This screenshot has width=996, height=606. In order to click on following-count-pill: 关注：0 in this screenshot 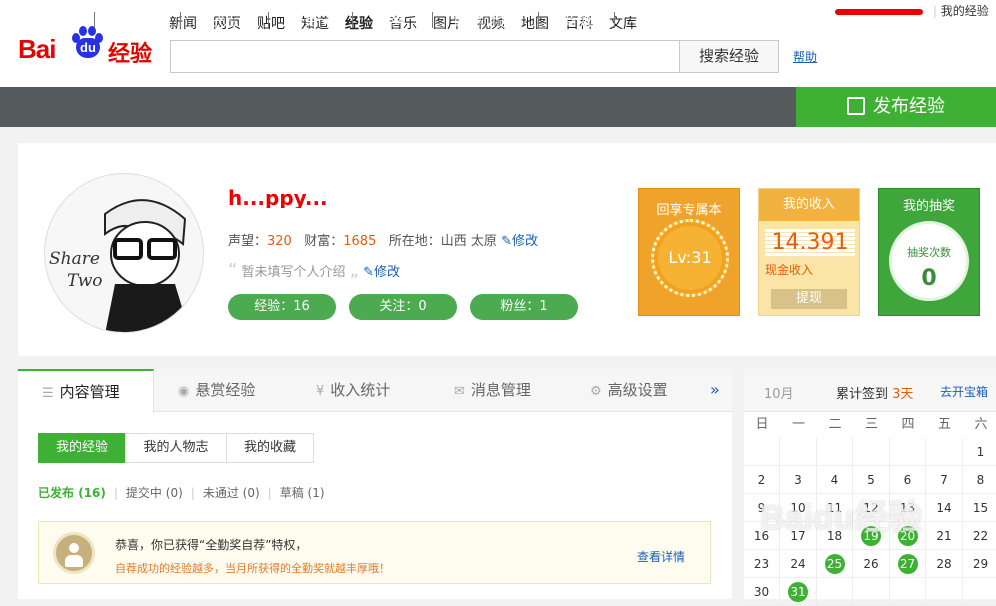, I will do `click(403, 307)`.